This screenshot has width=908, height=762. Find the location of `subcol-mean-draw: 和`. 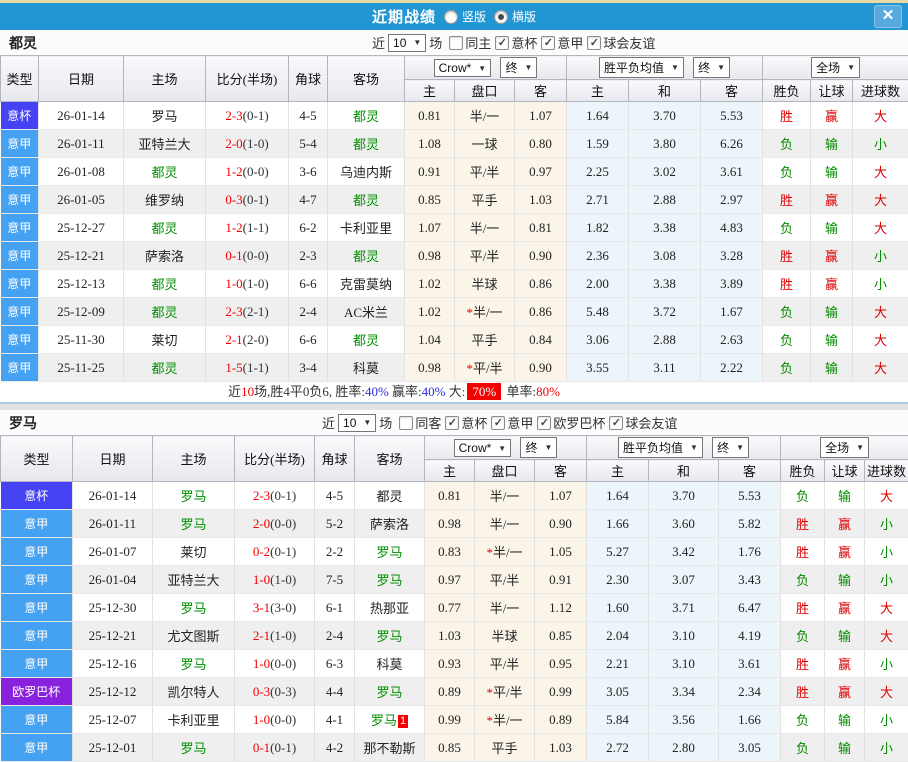

subcol-mean-draw: 和 is located at coordinates (684, 471).